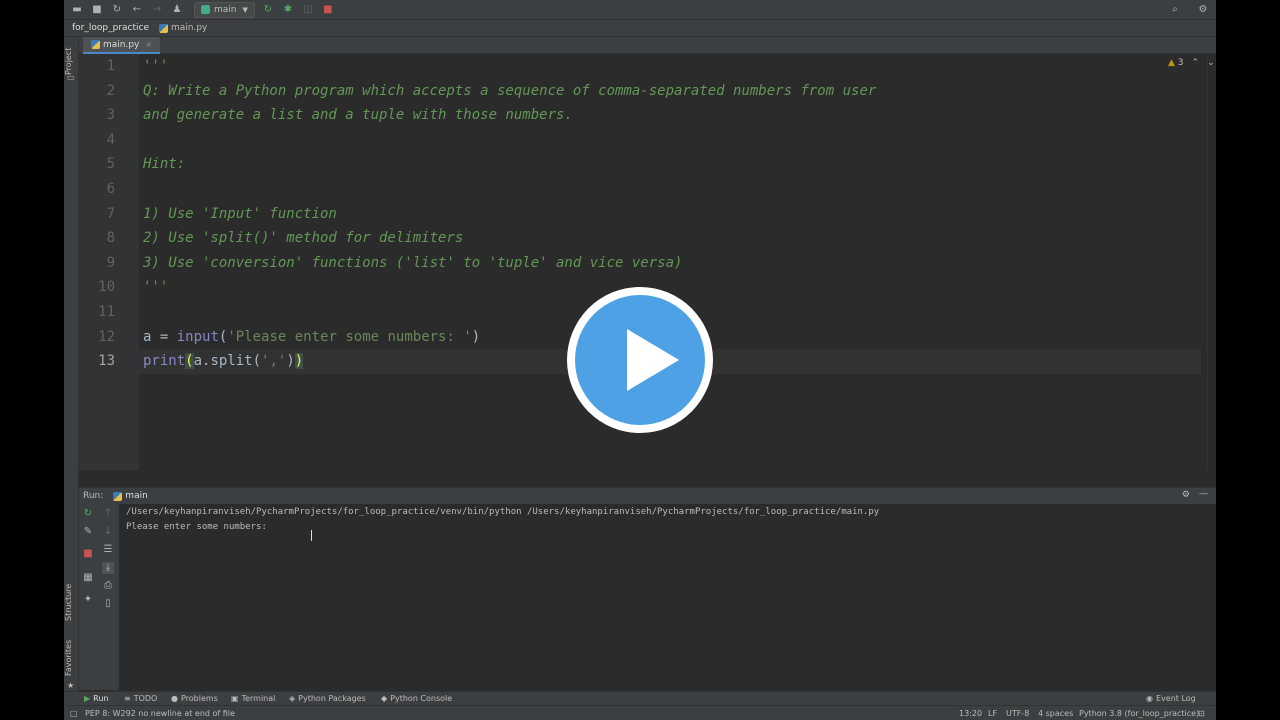  I want to click on paren-token-matched: (, so click(189, 361).